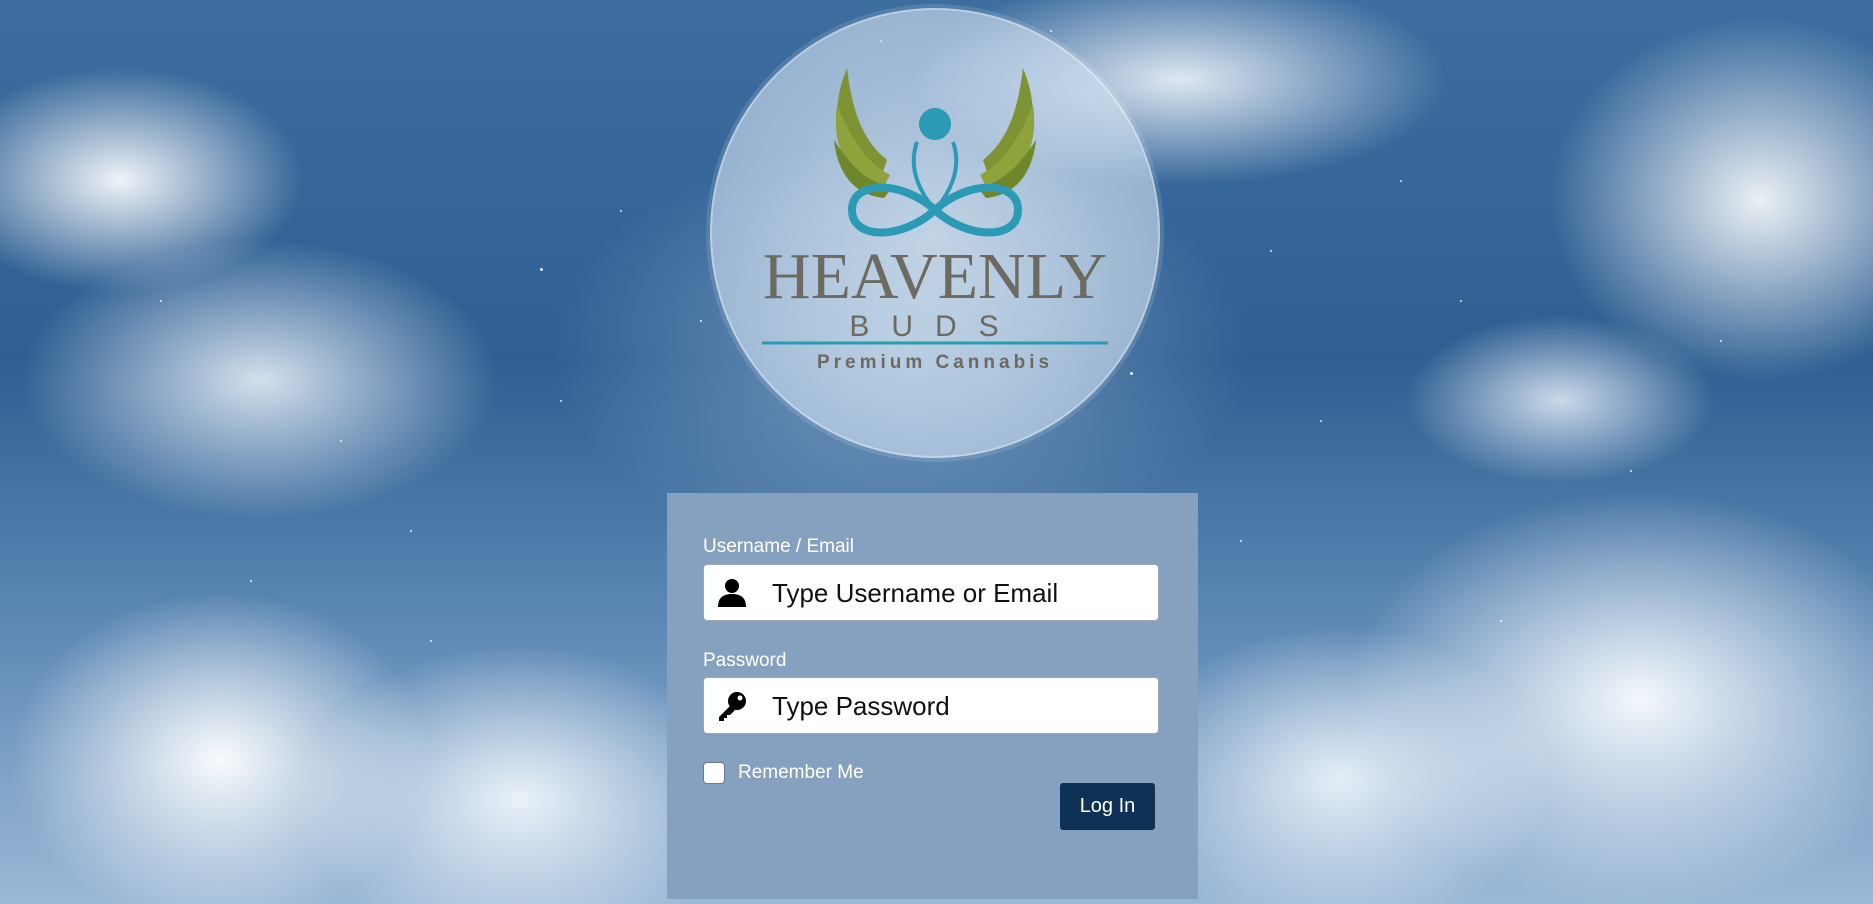 The image size is (1873, 904). Describe the element at coordinates (935, 276) in the screenshot. I see `brand-name: HEAVENLY` at that location.